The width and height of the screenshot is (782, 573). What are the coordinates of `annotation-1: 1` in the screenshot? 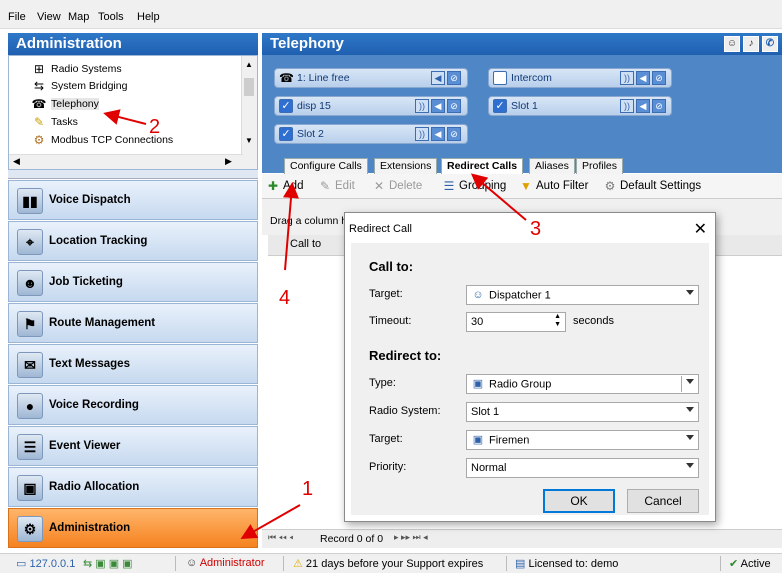 It's located at (308, 489).